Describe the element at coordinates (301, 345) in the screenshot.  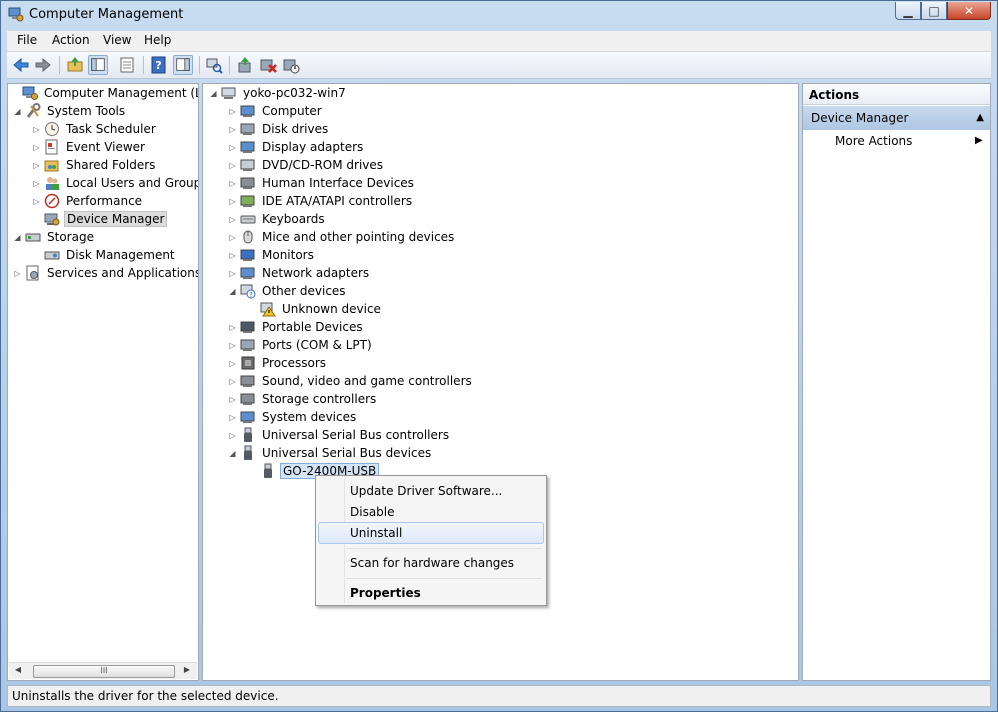
I see `device-category-ports-com-lpt: ▷ Ports (COM & LPT)` at that location.